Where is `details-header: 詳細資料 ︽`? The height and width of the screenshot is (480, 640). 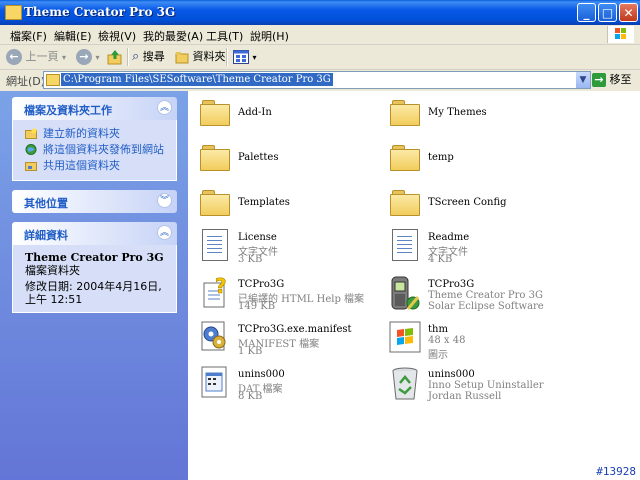
details-header: 詳細資料 ︽ is located at coordinates (94, 233).